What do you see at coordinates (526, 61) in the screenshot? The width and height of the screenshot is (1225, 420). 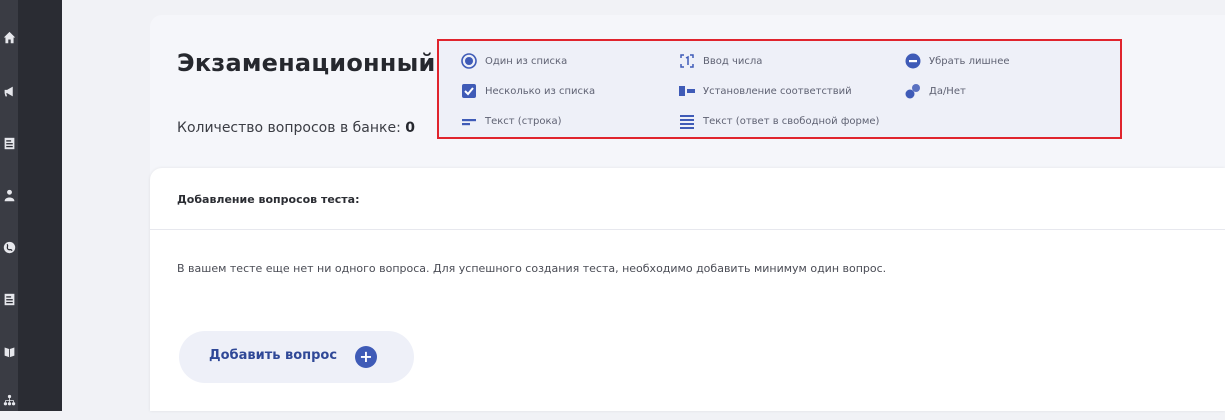 I see `type-label: Один из списка` at bounding box center [526, 61].